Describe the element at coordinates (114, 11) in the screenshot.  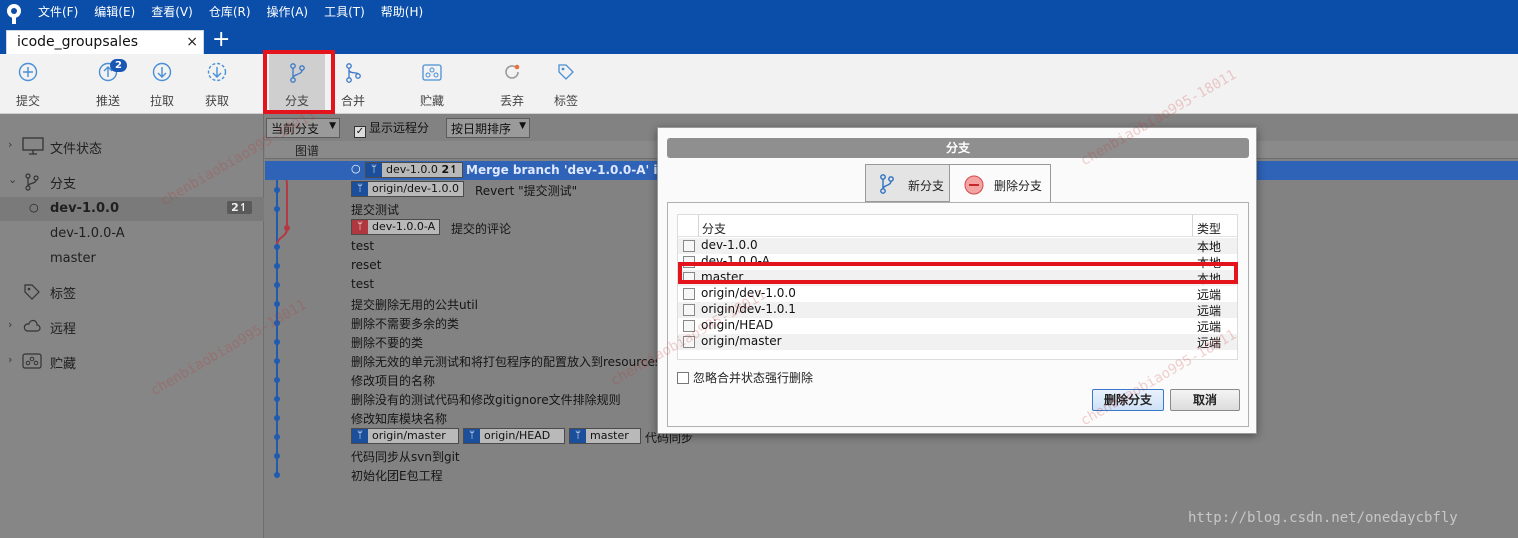
I see `menu-edit: 编辑(E)` at that location.